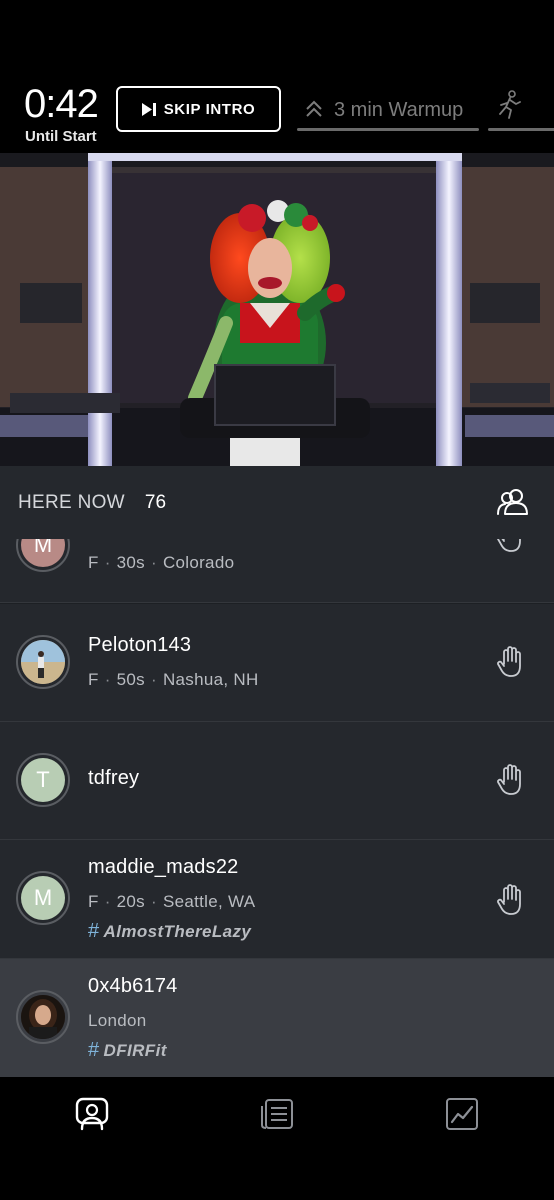 The image size is (554, 1200). Describe the element at coordinates (114, 778) in the screenshot. I see `rider-username: tdfrey` at that location.